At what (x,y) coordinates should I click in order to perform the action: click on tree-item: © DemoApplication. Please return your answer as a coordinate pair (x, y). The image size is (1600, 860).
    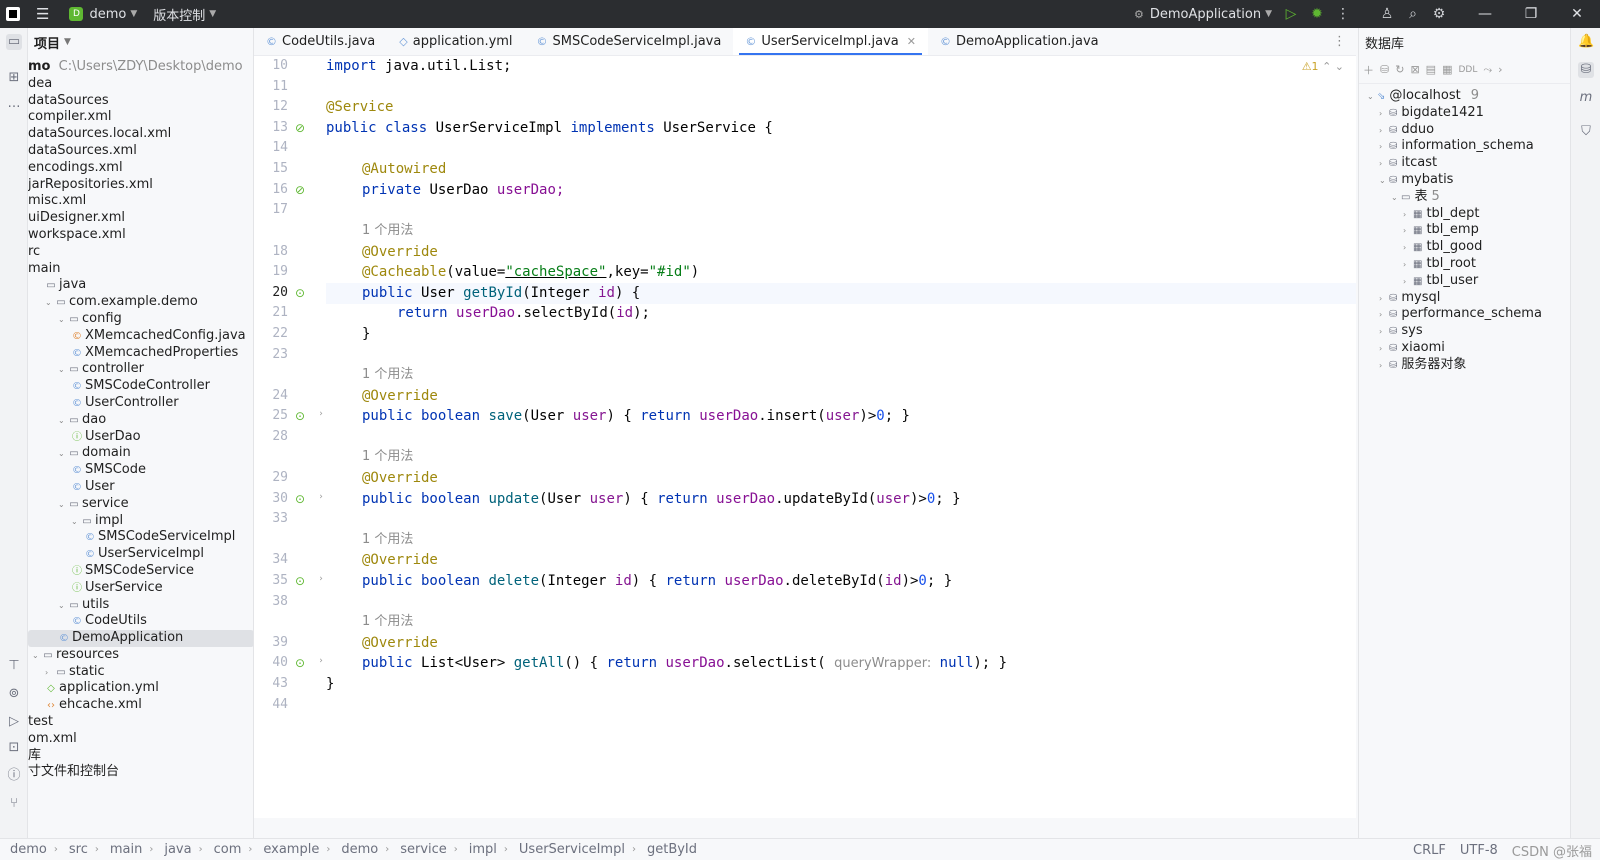
    Looking at the image, I should click on (140, 638).